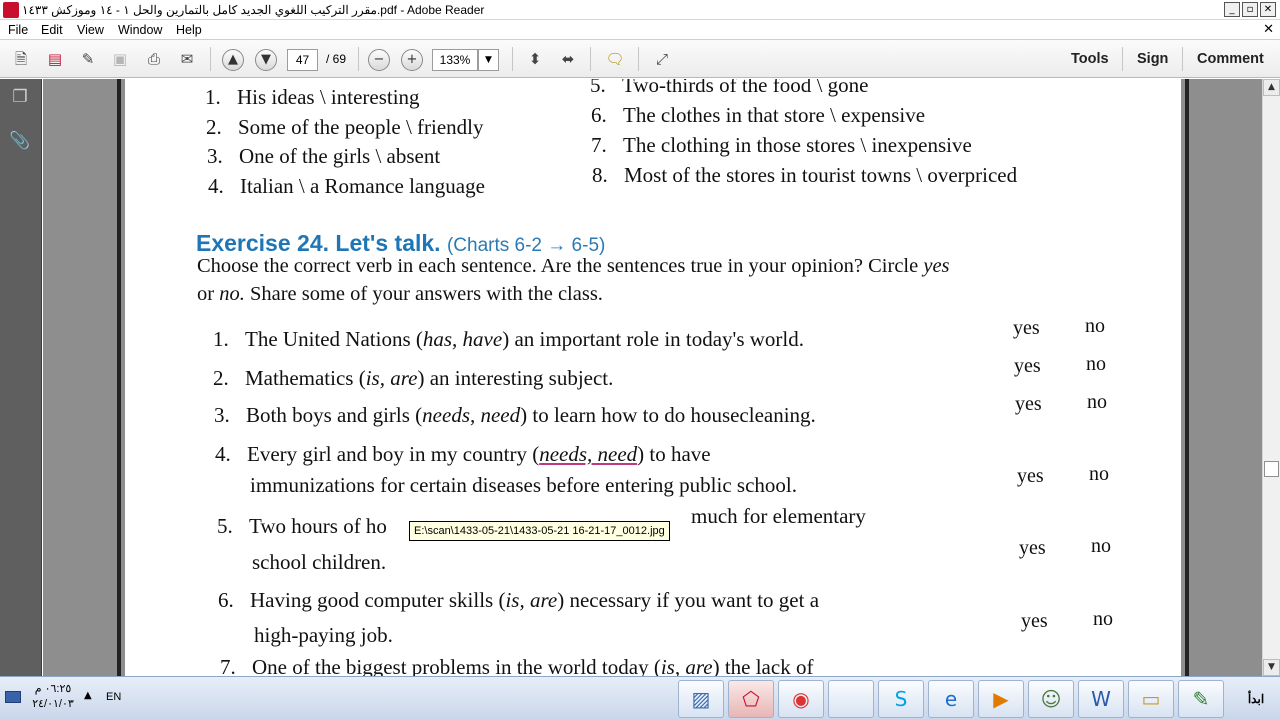 The image size is (1280, 720). Describe the element at coordinates (801, 699) in the screenshot. I see `chrome-icon: ◉` at that location.